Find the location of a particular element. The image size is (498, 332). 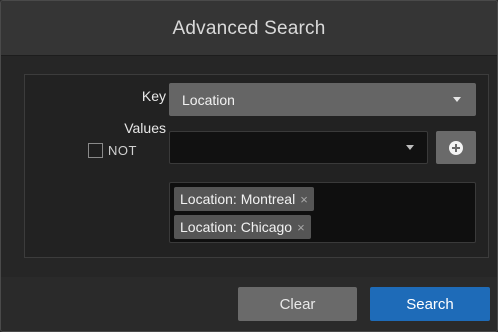

not-checkbox is located at coordinates (95, 150).